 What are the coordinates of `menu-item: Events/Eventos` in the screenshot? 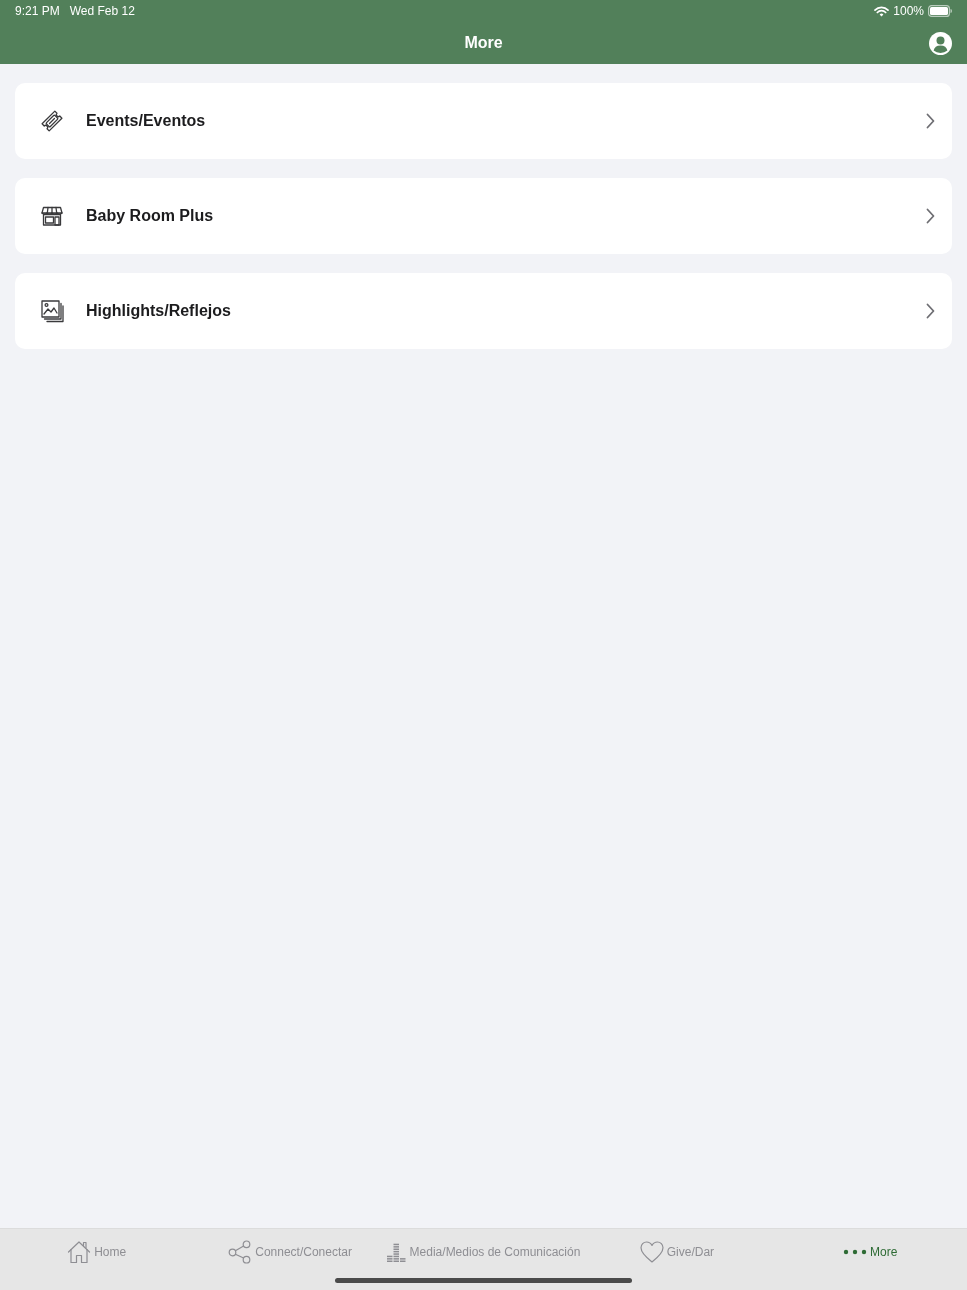 It's located at (483, 121).